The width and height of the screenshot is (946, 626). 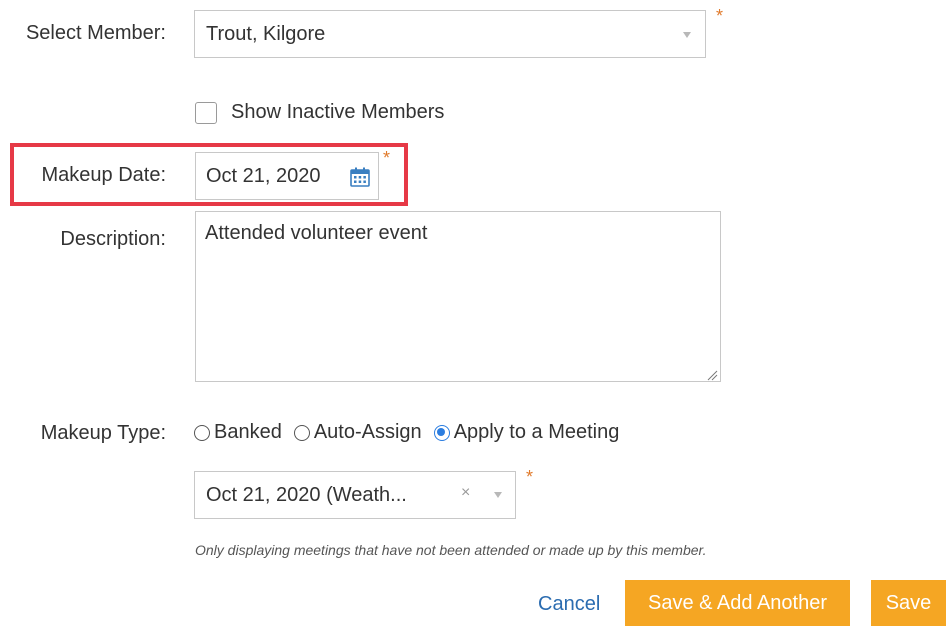 I want to click on makeup-date-input: Oct 21, 2020, so click(x=287, y=176).